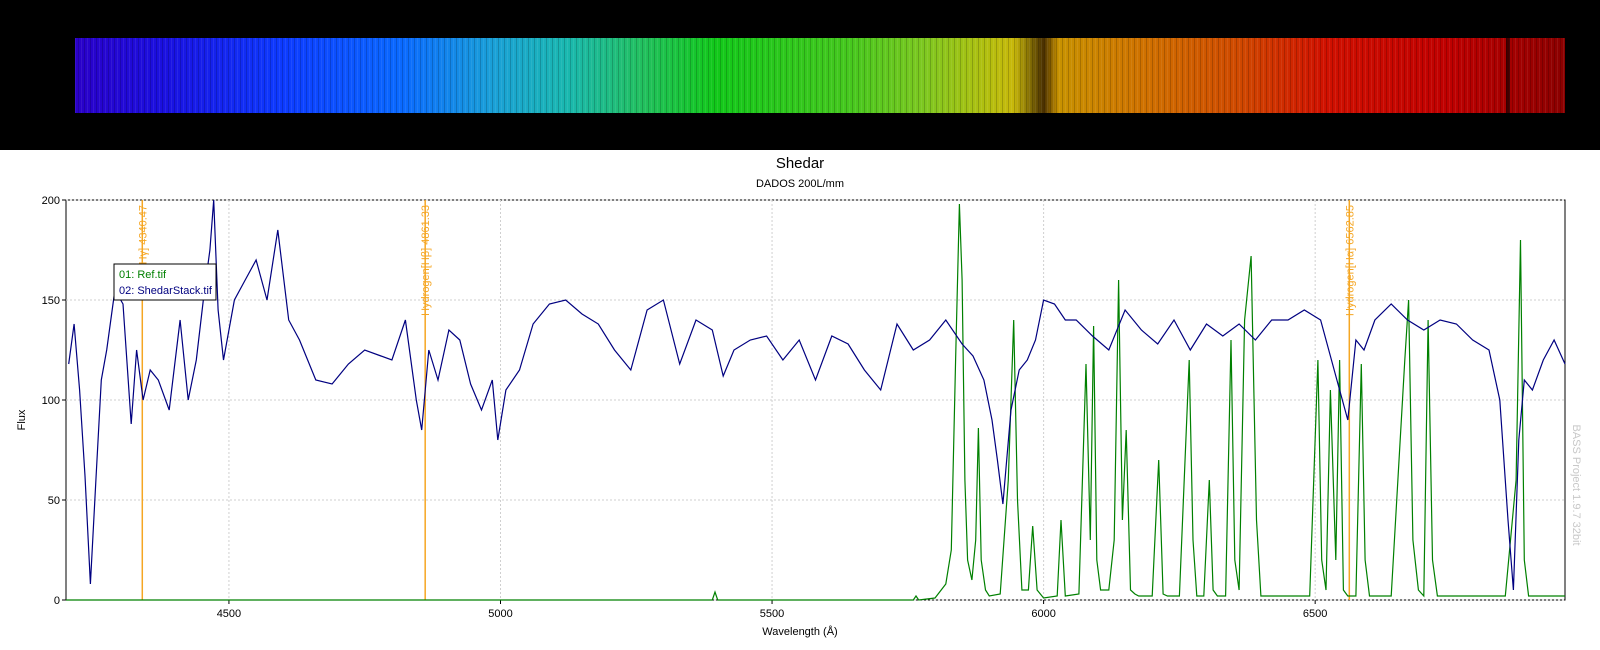  Describe the element at coordinates (229, 614) in the screenshot. I see `x-tick-label-0: 4500` at that location.